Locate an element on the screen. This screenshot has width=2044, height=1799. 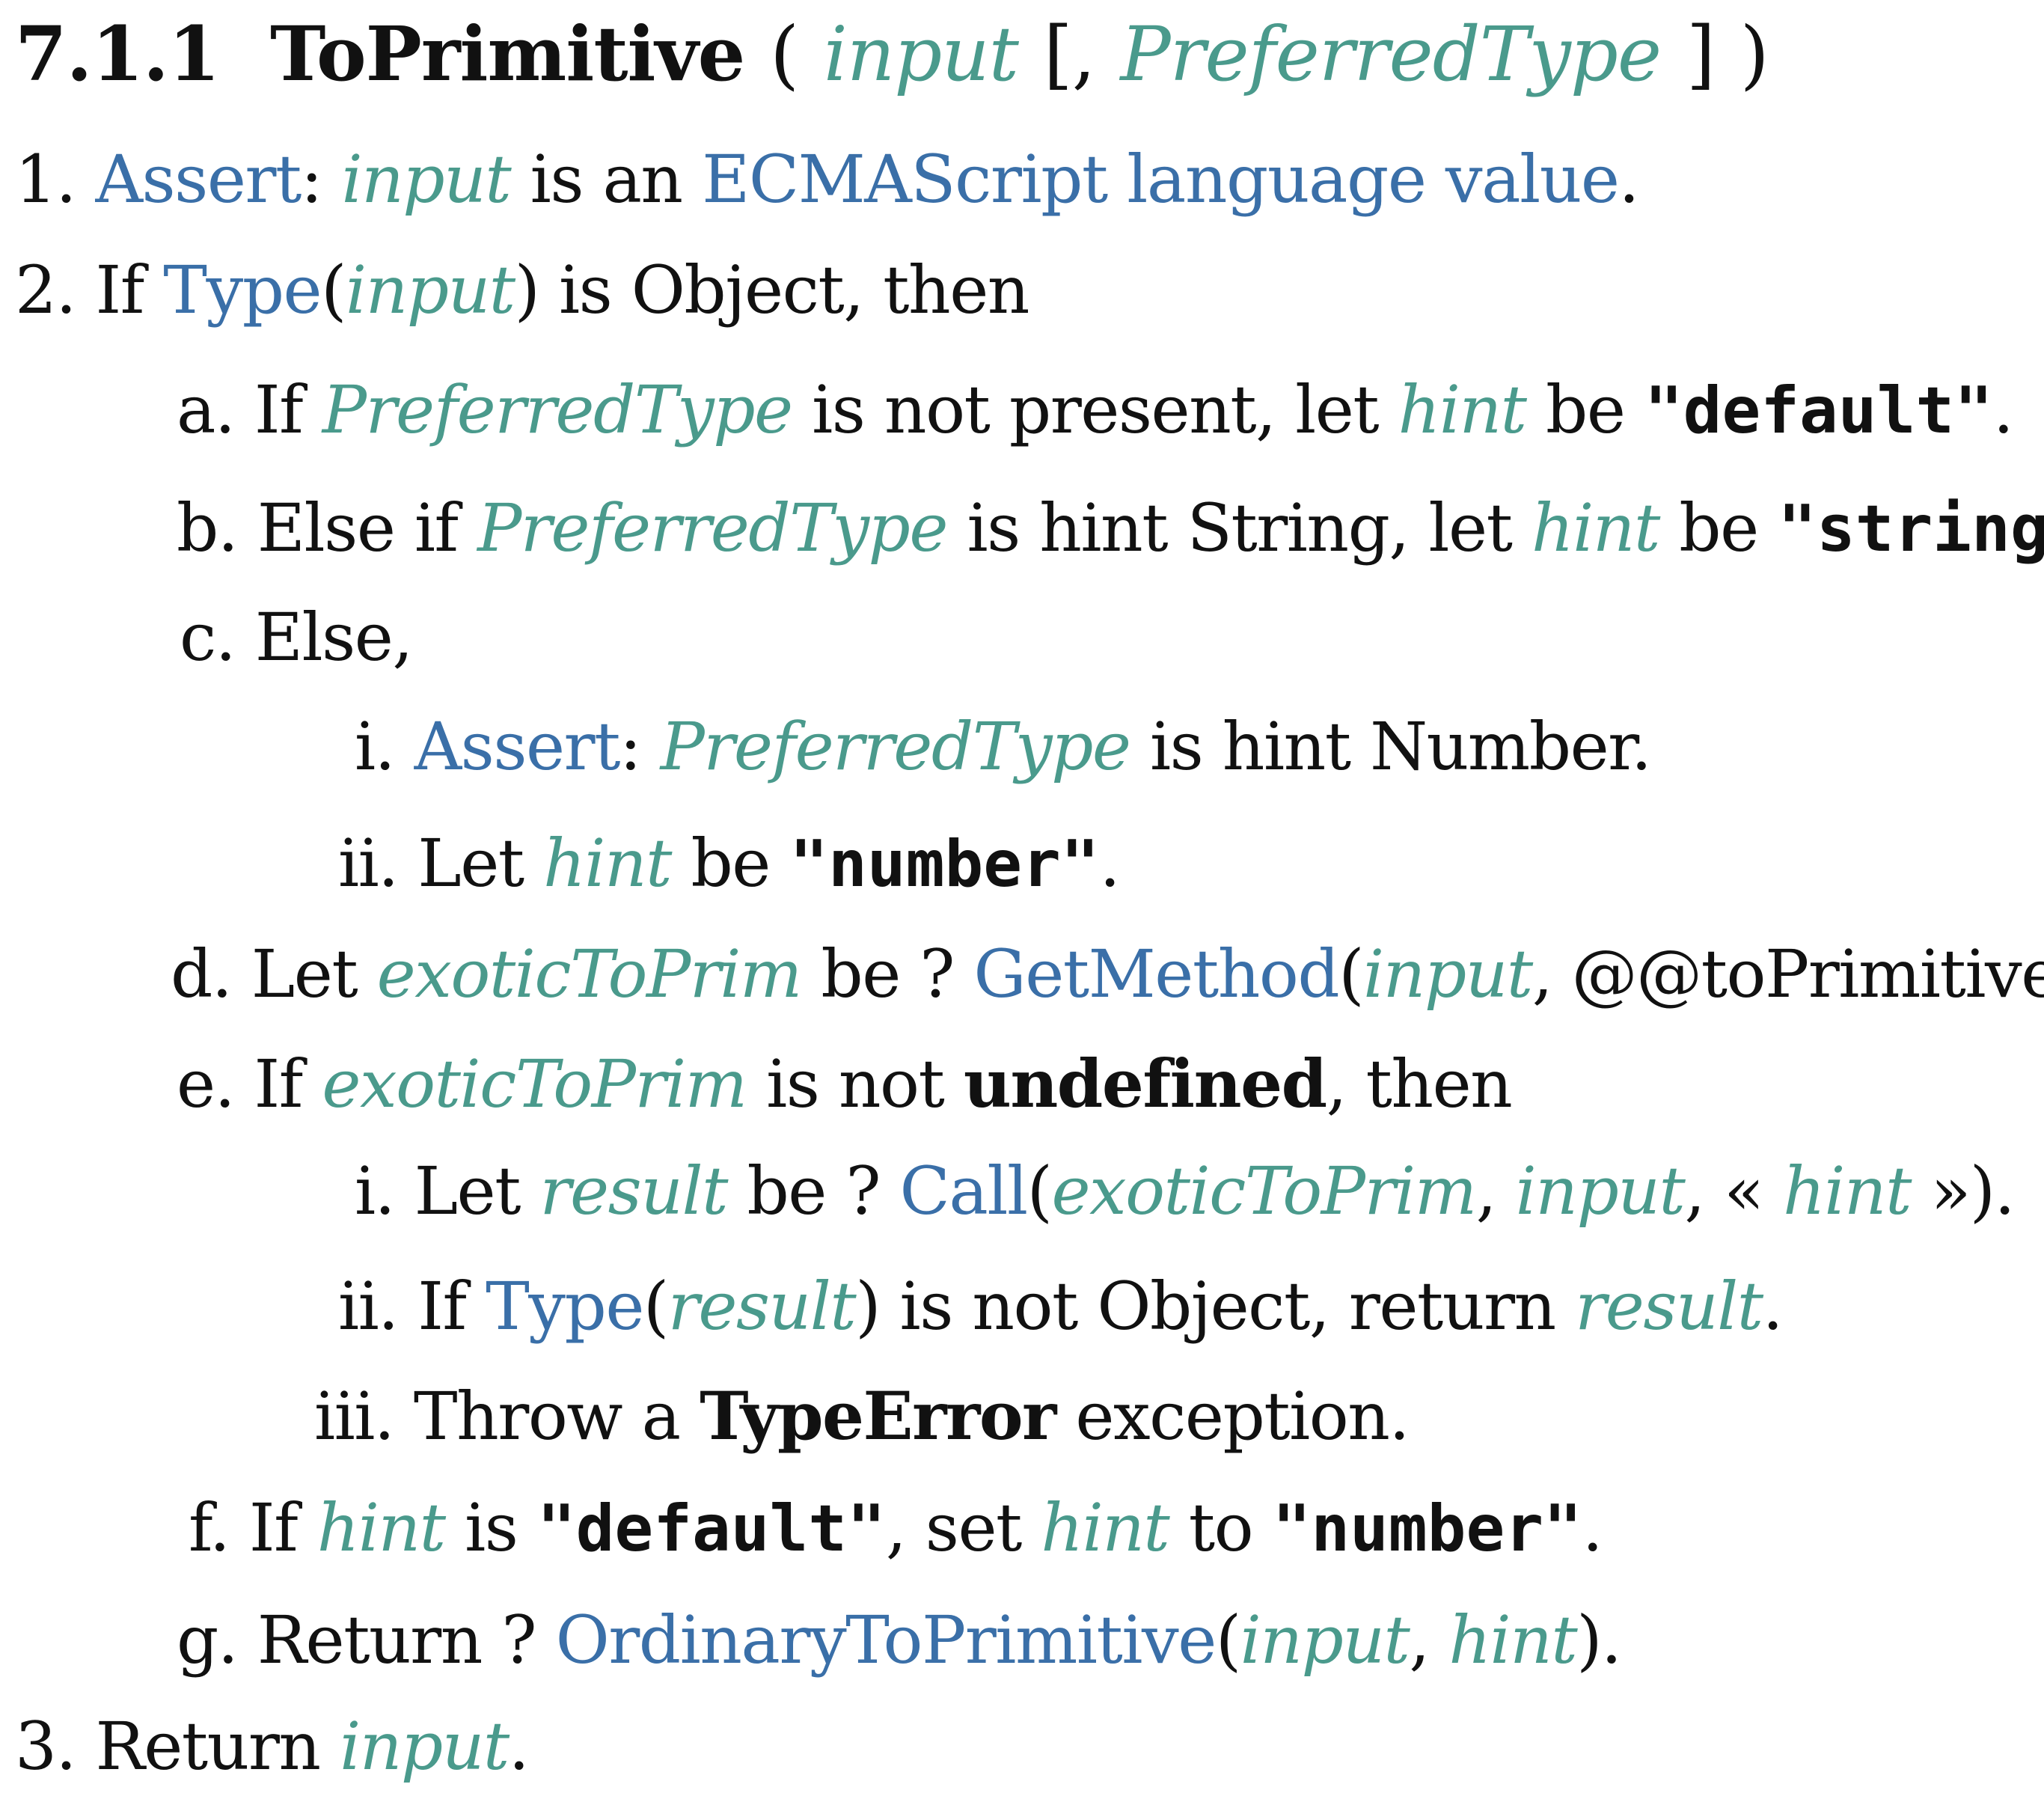
step-text: is hint Number. is located at coordinates (1401, 746).